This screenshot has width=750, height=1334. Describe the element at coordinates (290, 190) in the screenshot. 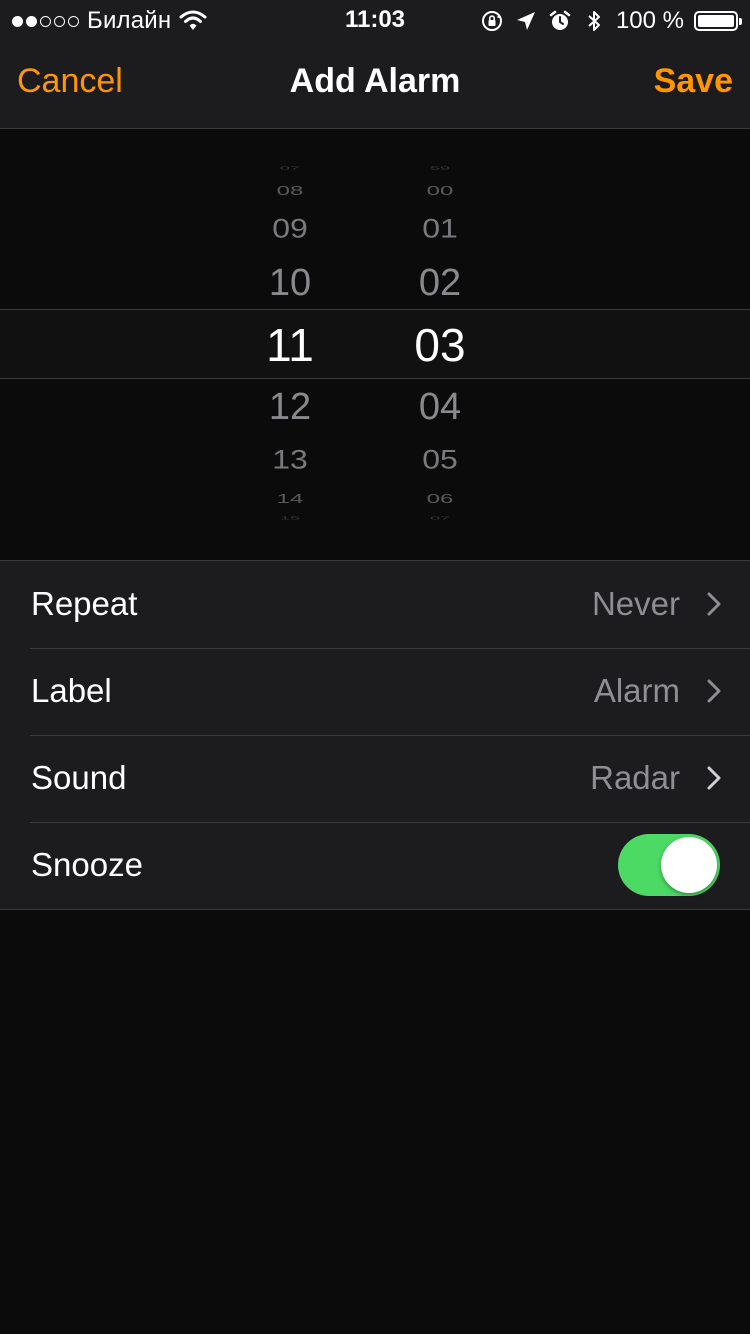

I see `hour-option: 08` at that location.